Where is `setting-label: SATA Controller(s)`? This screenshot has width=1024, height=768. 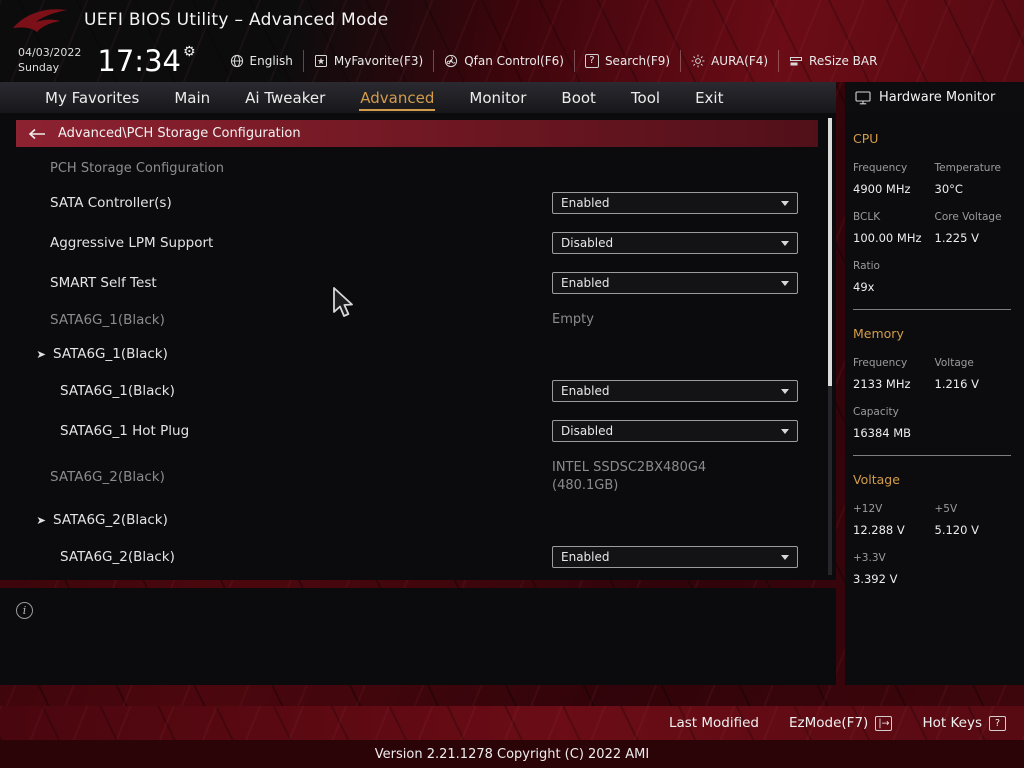 setting-label: SATA Controller(s) is located at coordinates (111, 203).